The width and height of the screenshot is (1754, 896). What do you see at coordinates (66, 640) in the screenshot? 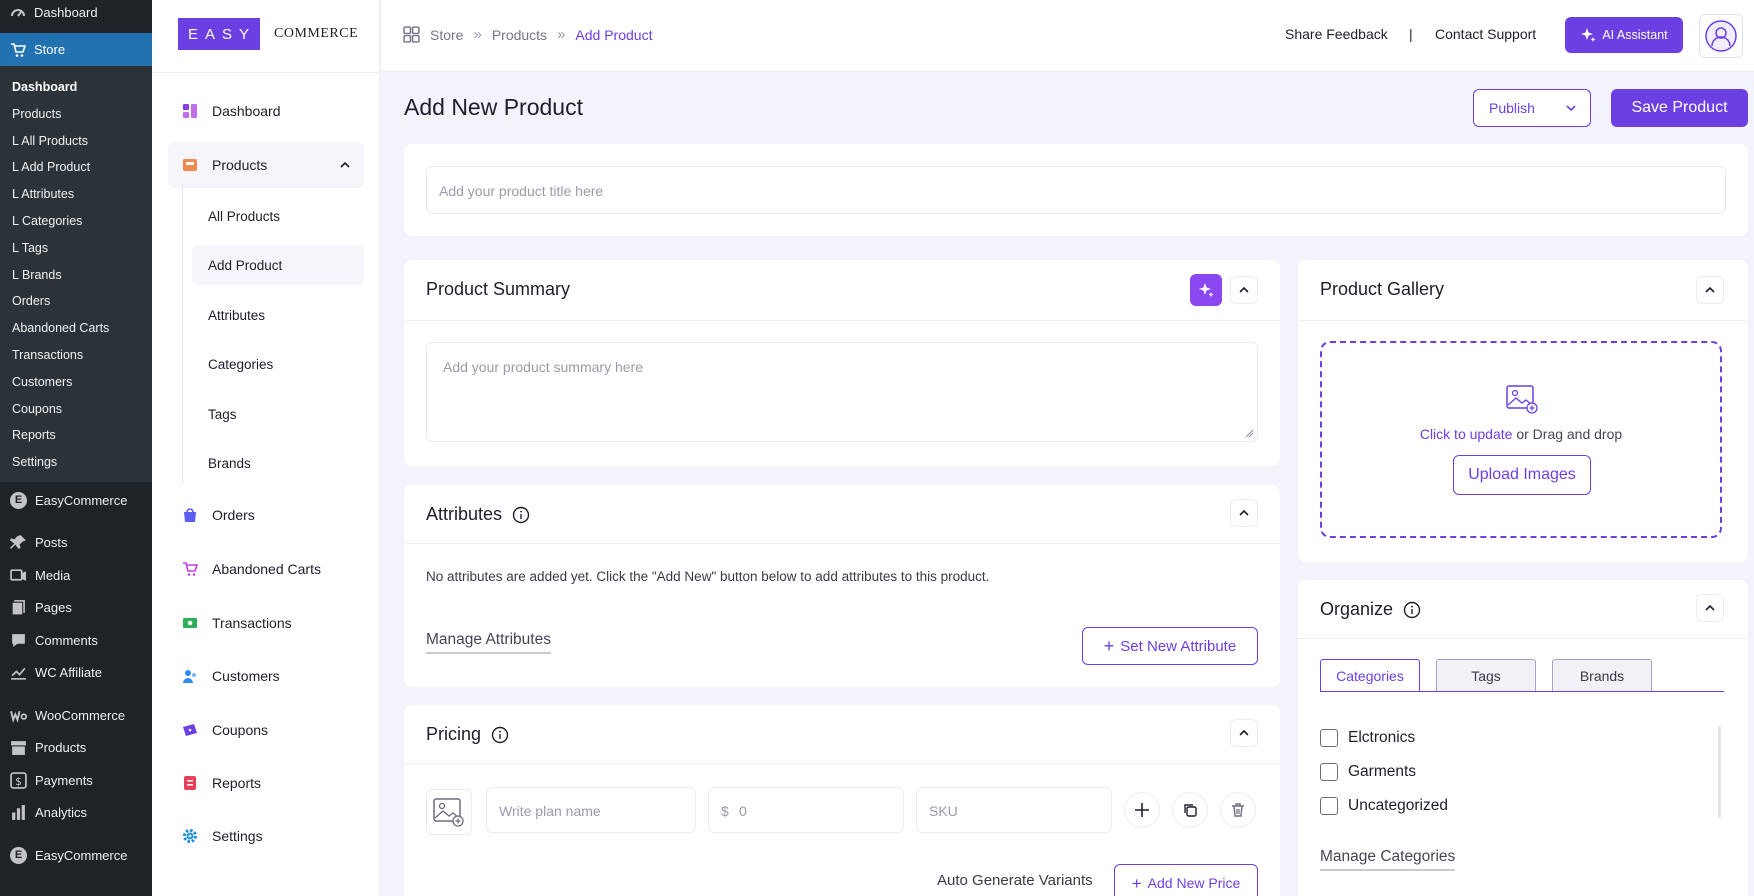
I see `wp-menu-label: Comments` at bounding box center [66, 640].